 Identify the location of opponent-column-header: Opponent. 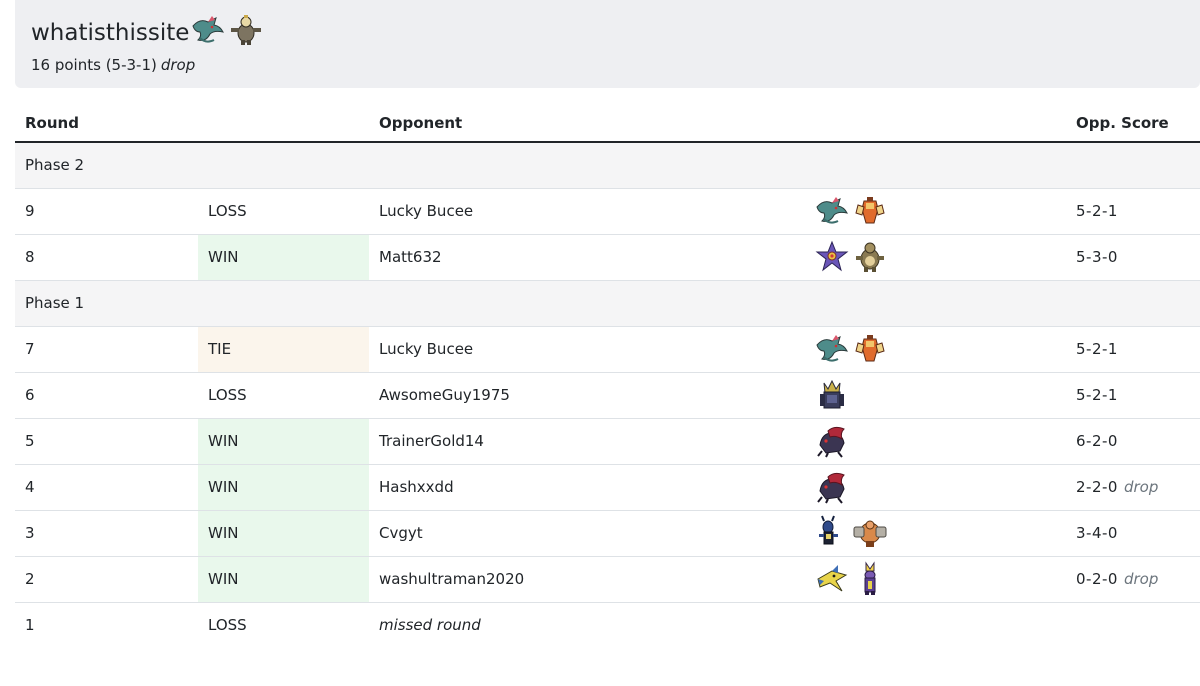
(586, 123).